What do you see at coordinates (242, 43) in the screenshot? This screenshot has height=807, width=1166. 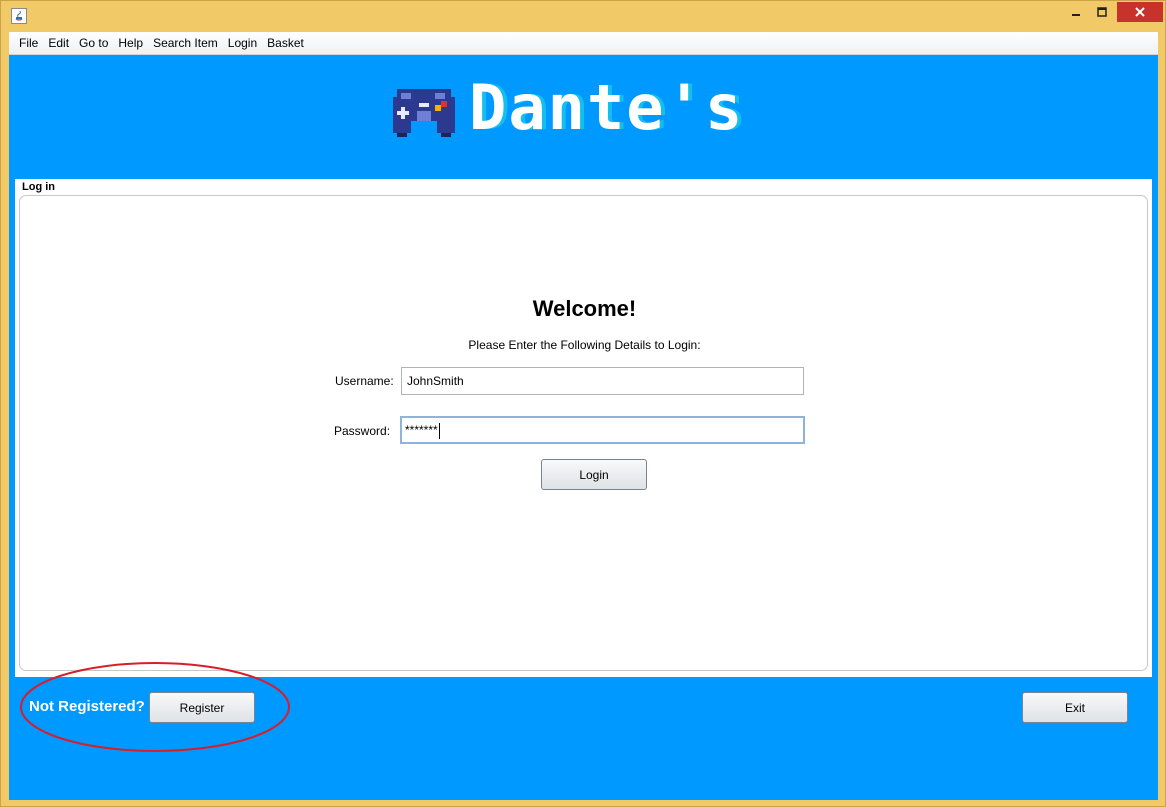 I see `menu-login: Login` at bounding box center [242, 43].